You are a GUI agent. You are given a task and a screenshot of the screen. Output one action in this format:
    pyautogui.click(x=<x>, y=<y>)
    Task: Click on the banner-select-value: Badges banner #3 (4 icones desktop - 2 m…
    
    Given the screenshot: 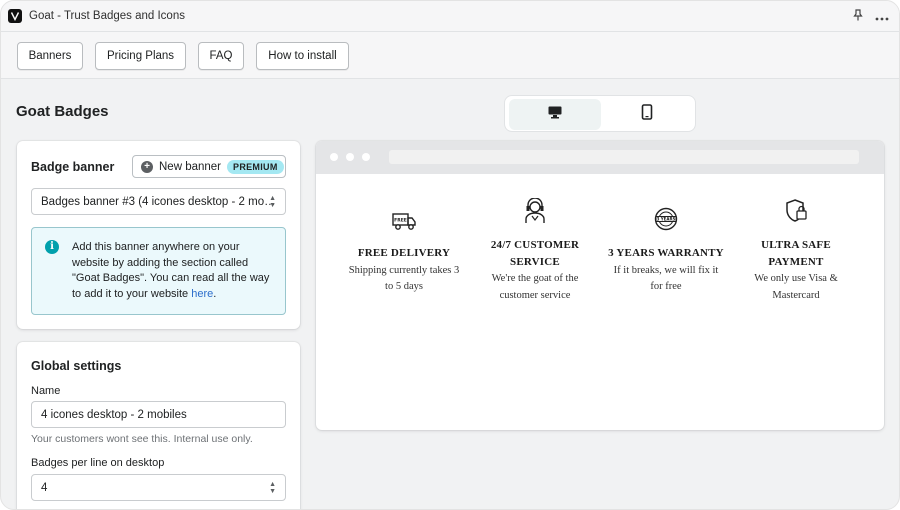 What is the action you would take?
    pyautogui.click(x=158, y=201)
    